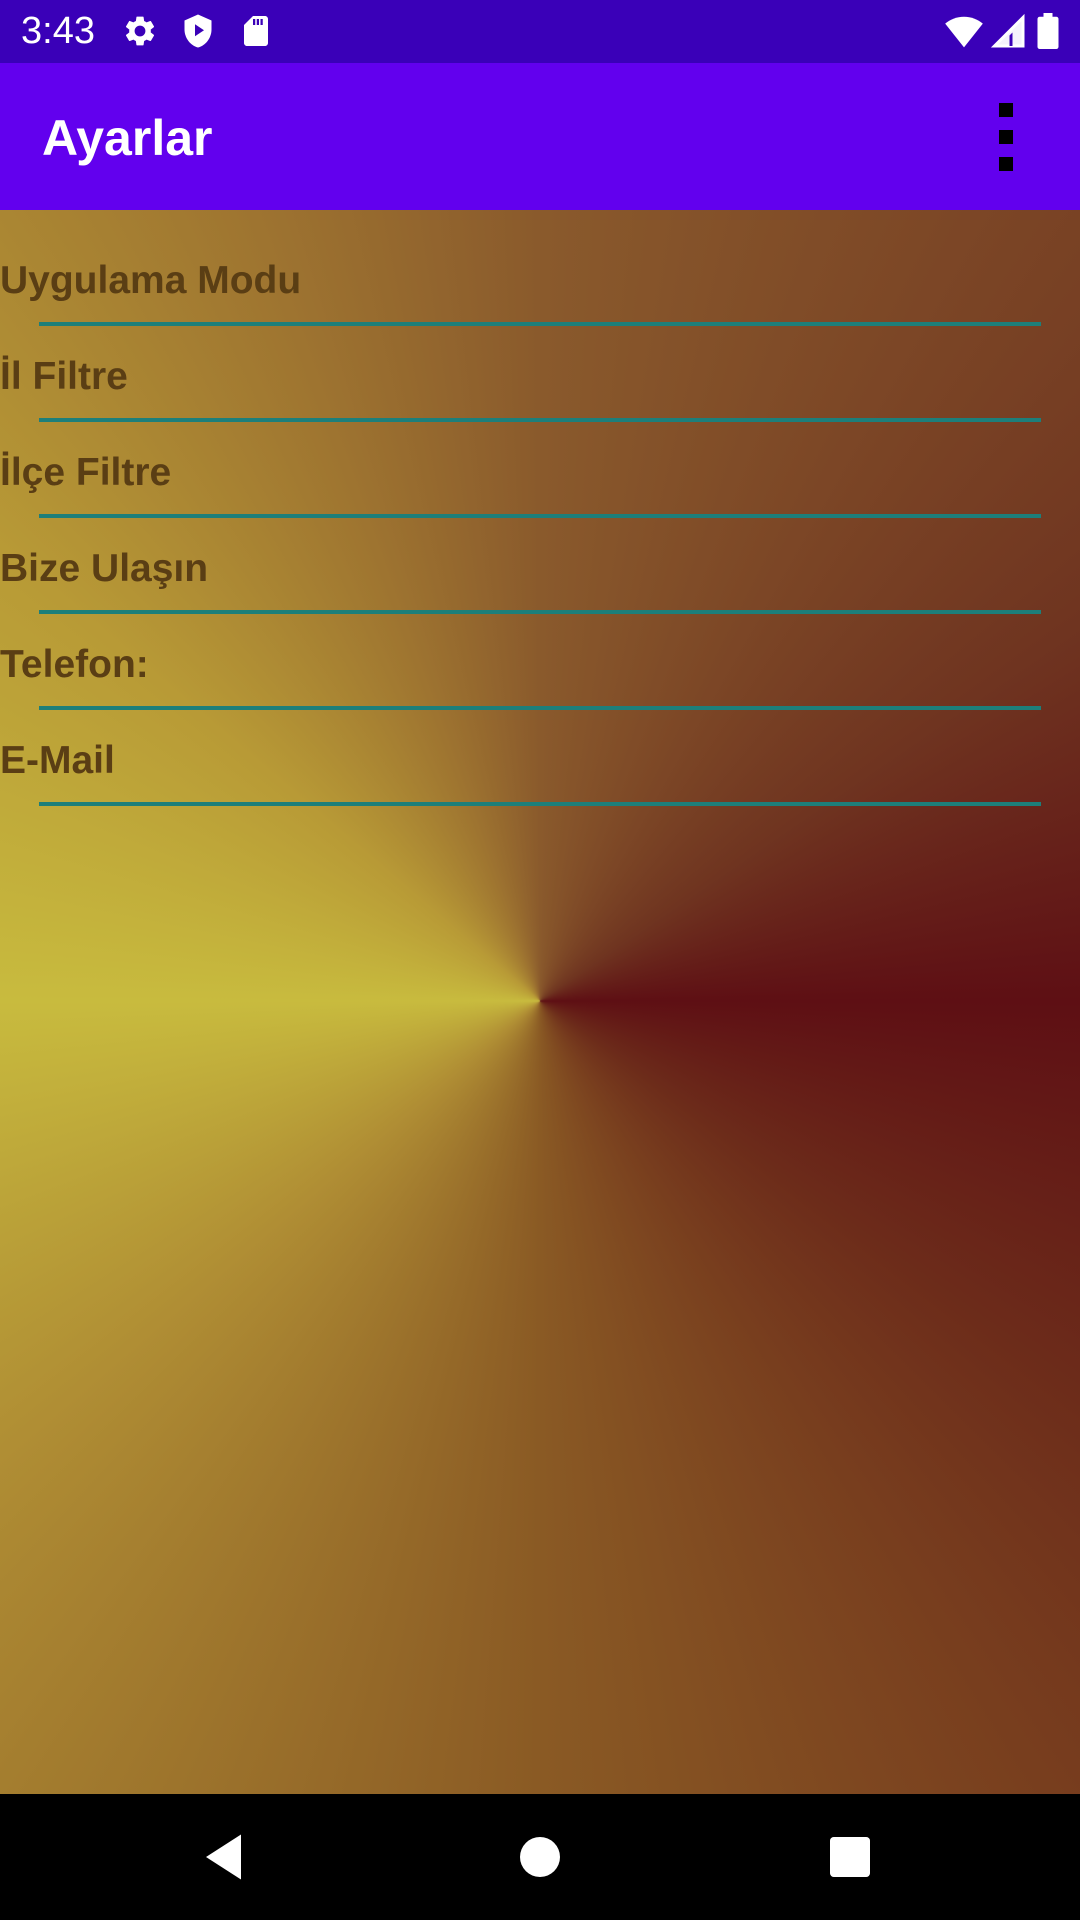 The image size is (1080, 1920). Describe the element at coordinates (540, 642) in the screenshot. I see `setting-item-phone: Telefon:` at that location.